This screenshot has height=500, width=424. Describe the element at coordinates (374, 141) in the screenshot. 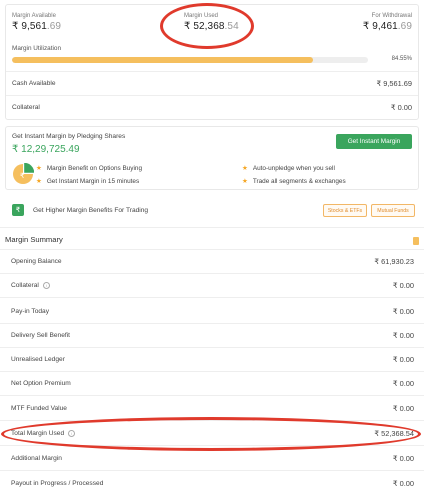

I see `get-instant-margin-button: Get Instant Margin` at that location.